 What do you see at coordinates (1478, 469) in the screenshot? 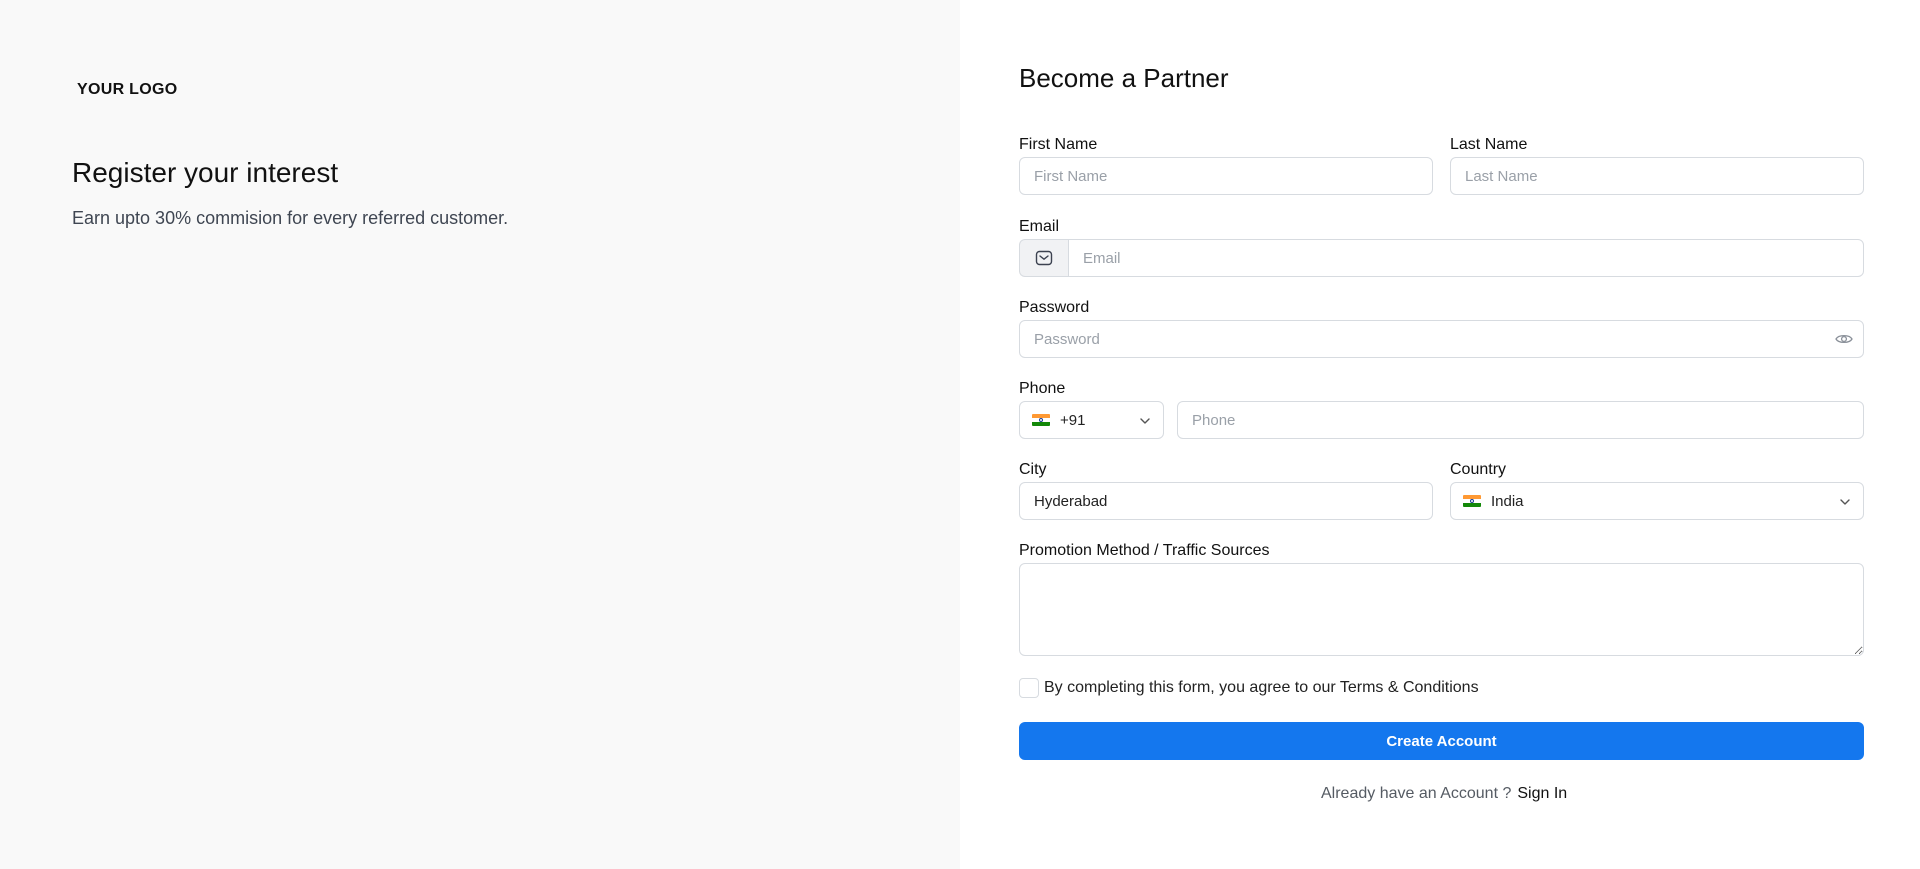
I see `country-label: Country` at bounding box center [1478, 469].